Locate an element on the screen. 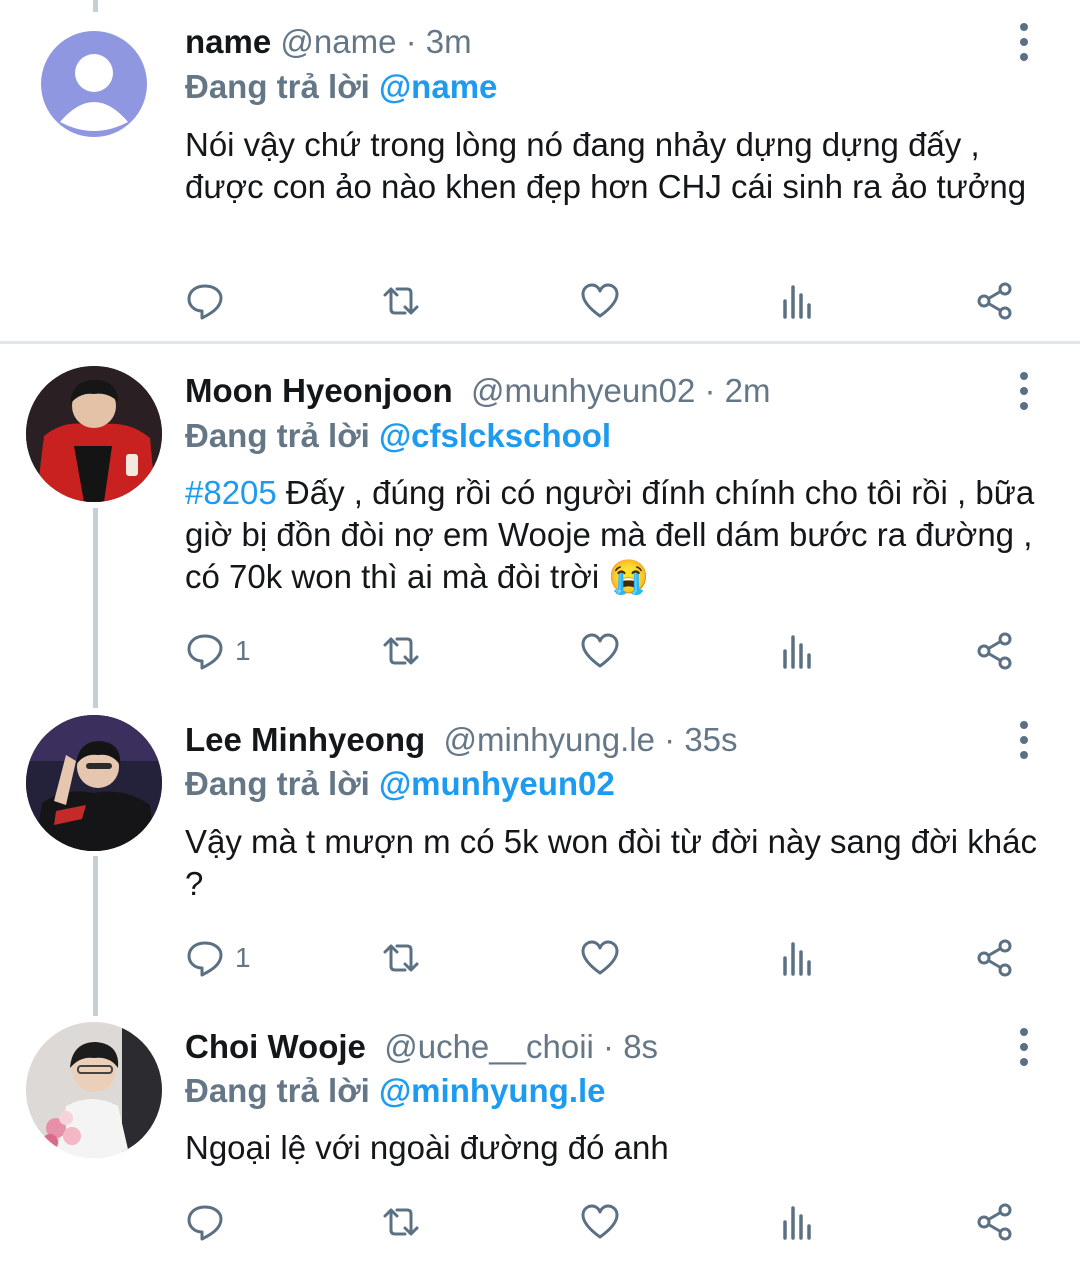 This screenshot has height=1262, width=1080. replying-to: Đang trả lời @cfslckschool is located at coordinates (398, 436).